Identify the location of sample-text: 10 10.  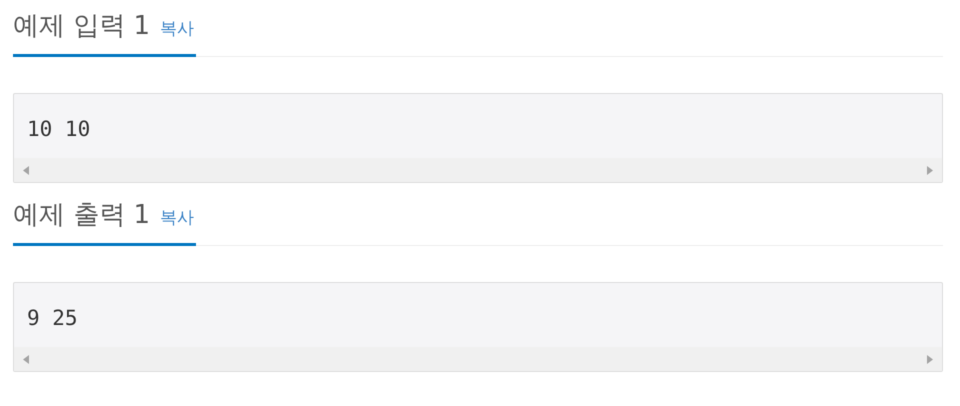
(59, 129).